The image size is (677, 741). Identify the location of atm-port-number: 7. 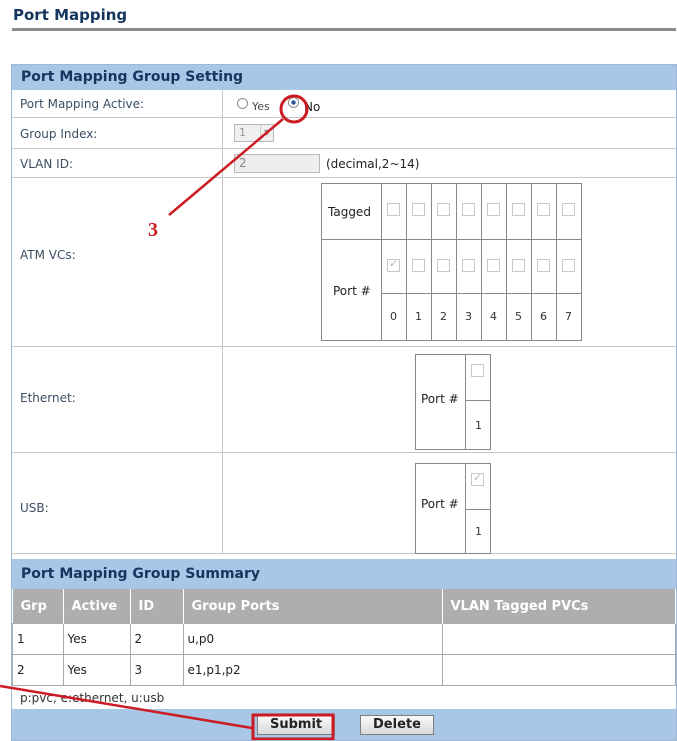
(568, 316).